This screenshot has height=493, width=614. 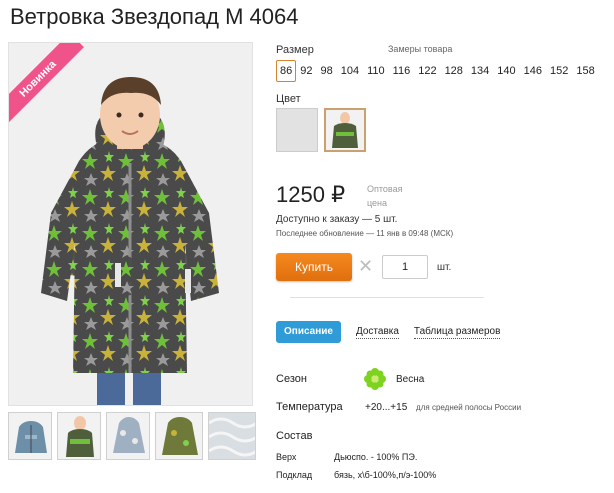 I want to click on size-option-122: 122, so click(x=427, y=71).